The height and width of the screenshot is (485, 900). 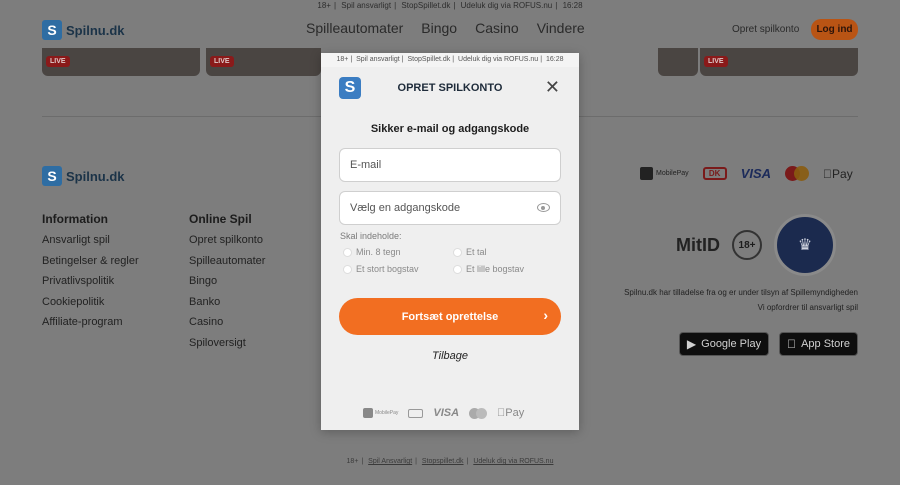 What do you see at coordinates (354, 28) in the screenshot?
I see `nav-slots: Spilleautomater` at bounding box center [354, 28].